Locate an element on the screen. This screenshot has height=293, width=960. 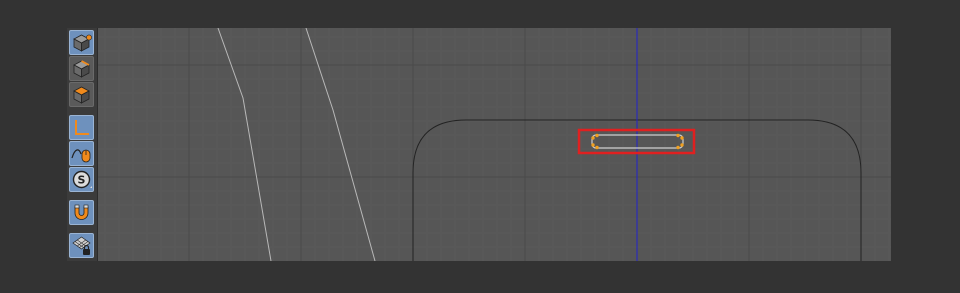
axis-mode-button is located at coordinates (81, 127).